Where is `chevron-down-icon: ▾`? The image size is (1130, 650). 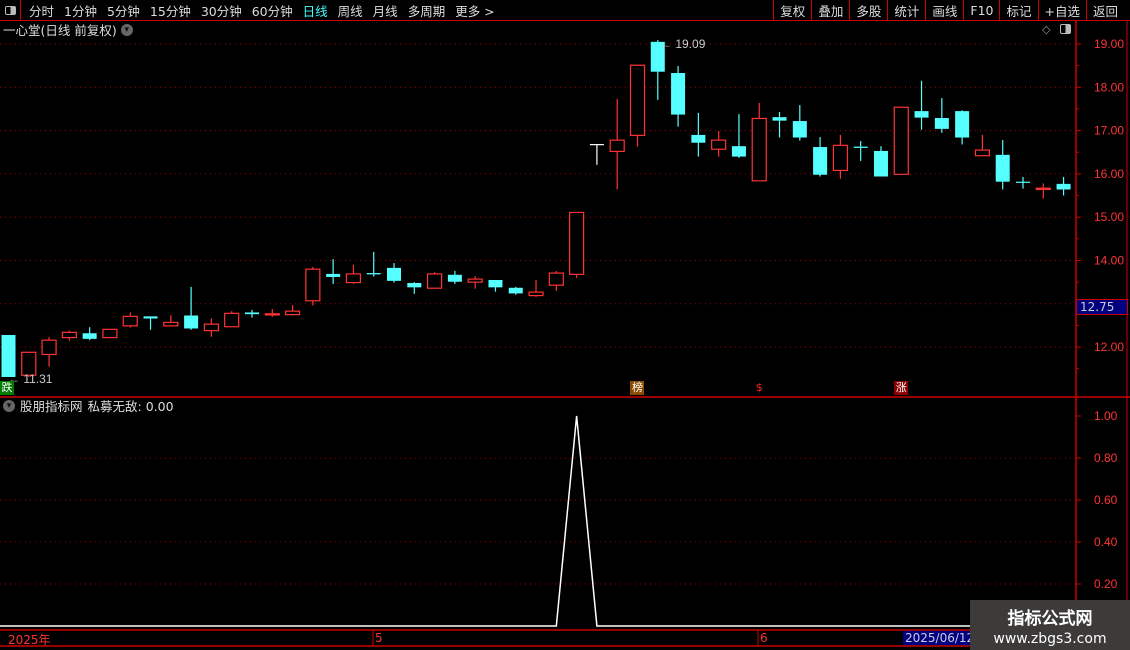
chevron-down-icon: ▾ is located at coordinates (9, 405).